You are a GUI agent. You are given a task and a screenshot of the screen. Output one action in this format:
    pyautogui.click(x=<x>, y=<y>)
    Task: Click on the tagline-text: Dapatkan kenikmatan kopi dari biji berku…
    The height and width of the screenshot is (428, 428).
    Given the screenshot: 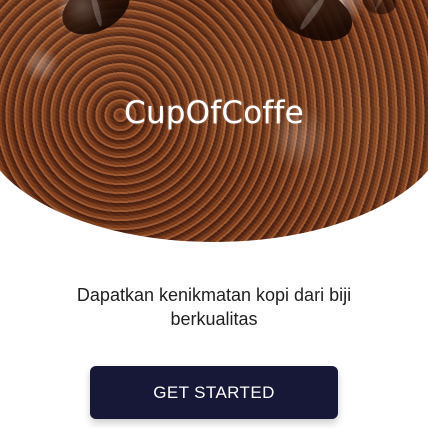 What is the action you would take?
    pyautogui.click(x=214, y=307)
    